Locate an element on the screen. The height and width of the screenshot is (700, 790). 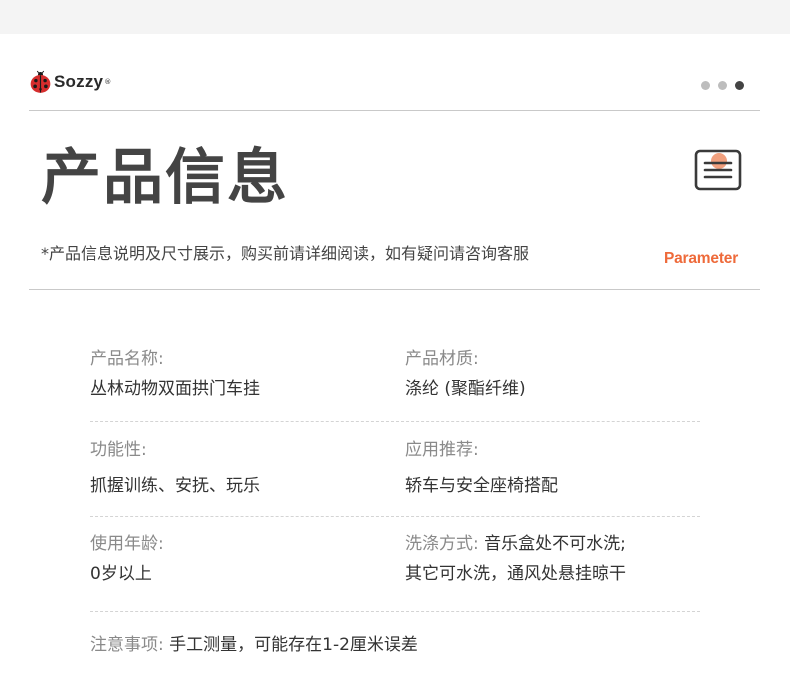
wash-line-1: 洗涤方式: 音乐盒处不可水洗; is located at coordinates (552, 544).